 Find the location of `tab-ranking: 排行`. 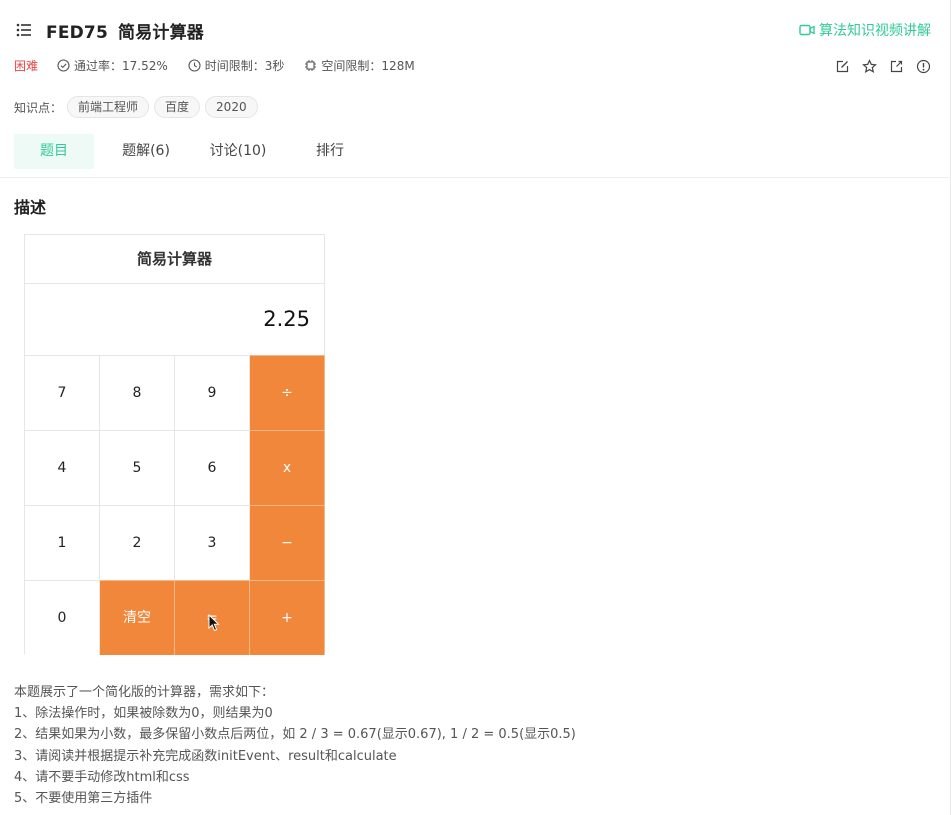

tab-ranking: 排行 is located at coordinates (330, 151).